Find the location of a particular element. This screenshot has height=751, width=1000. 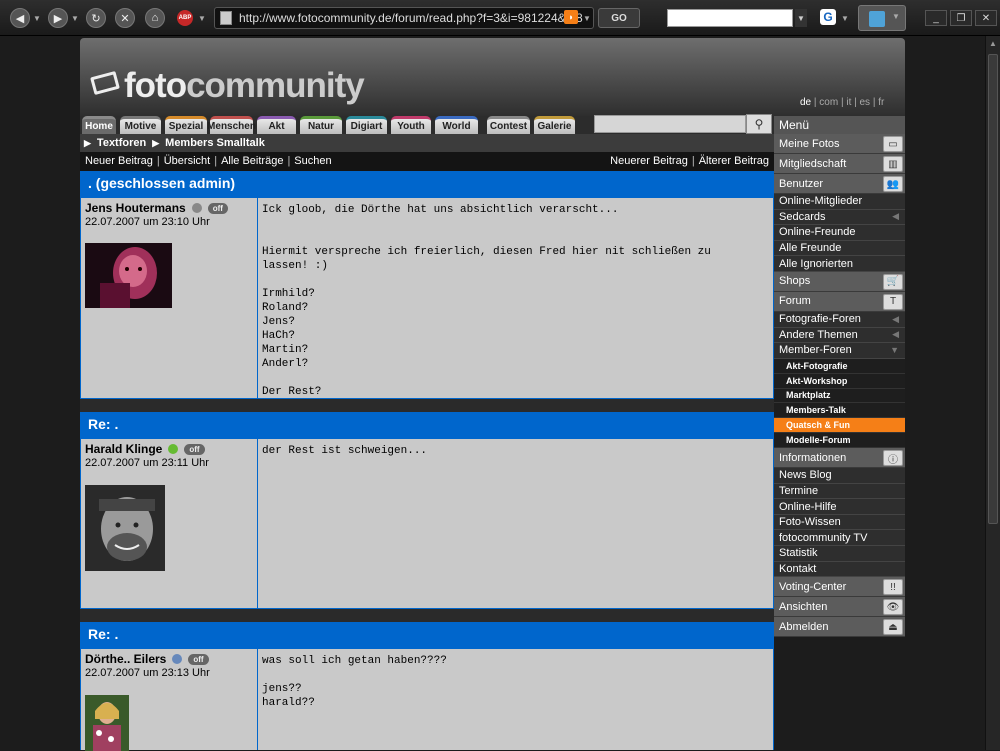

forward-icon: ▶ is located at coordinates (58, 18).